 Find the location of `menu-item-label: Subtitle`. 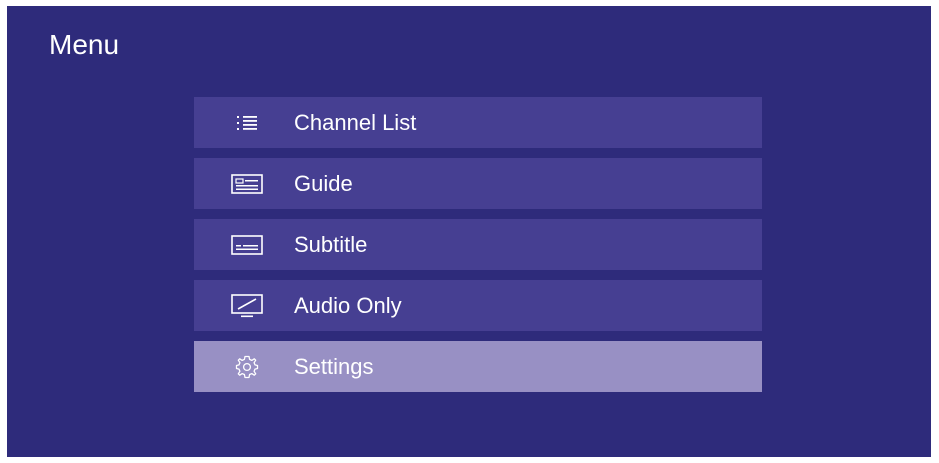

menu-item-label: Subtitle is located at coordinates (331, 244).